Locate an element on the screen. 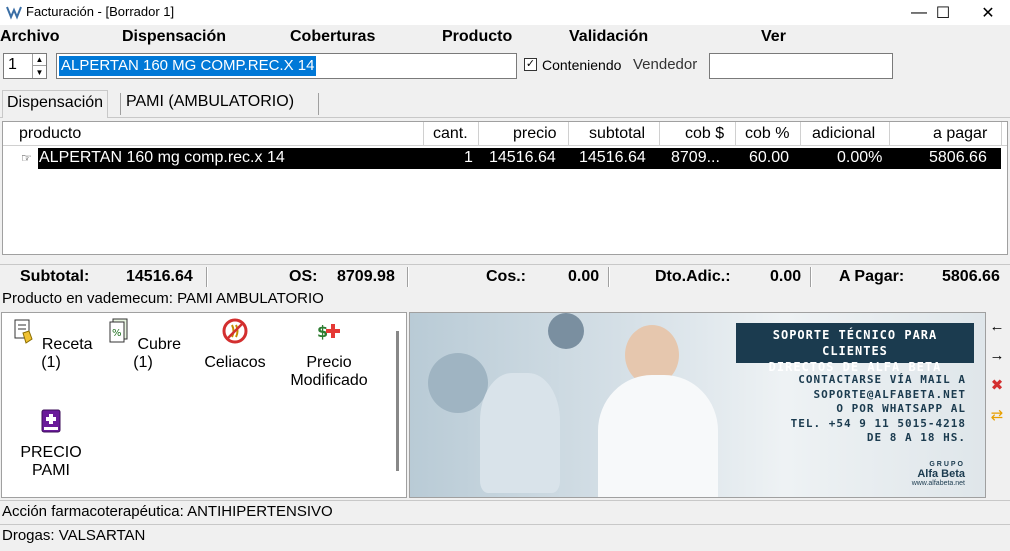  col-producto: producto is located at coordinates (50, 134).